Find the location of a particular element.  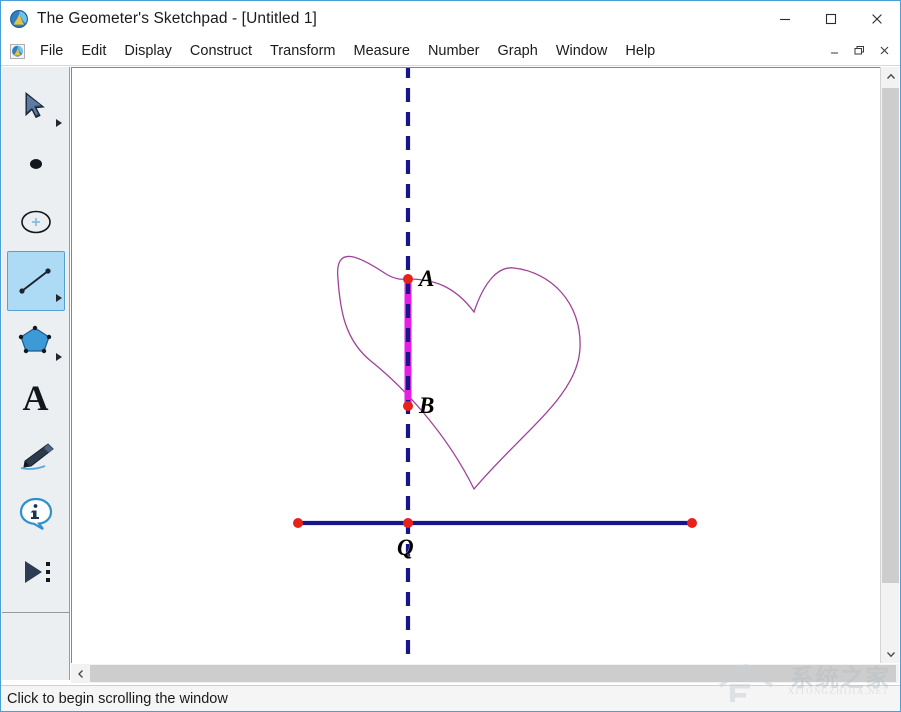

menu-item-measure: Measure is located at coordinates (382, 51).